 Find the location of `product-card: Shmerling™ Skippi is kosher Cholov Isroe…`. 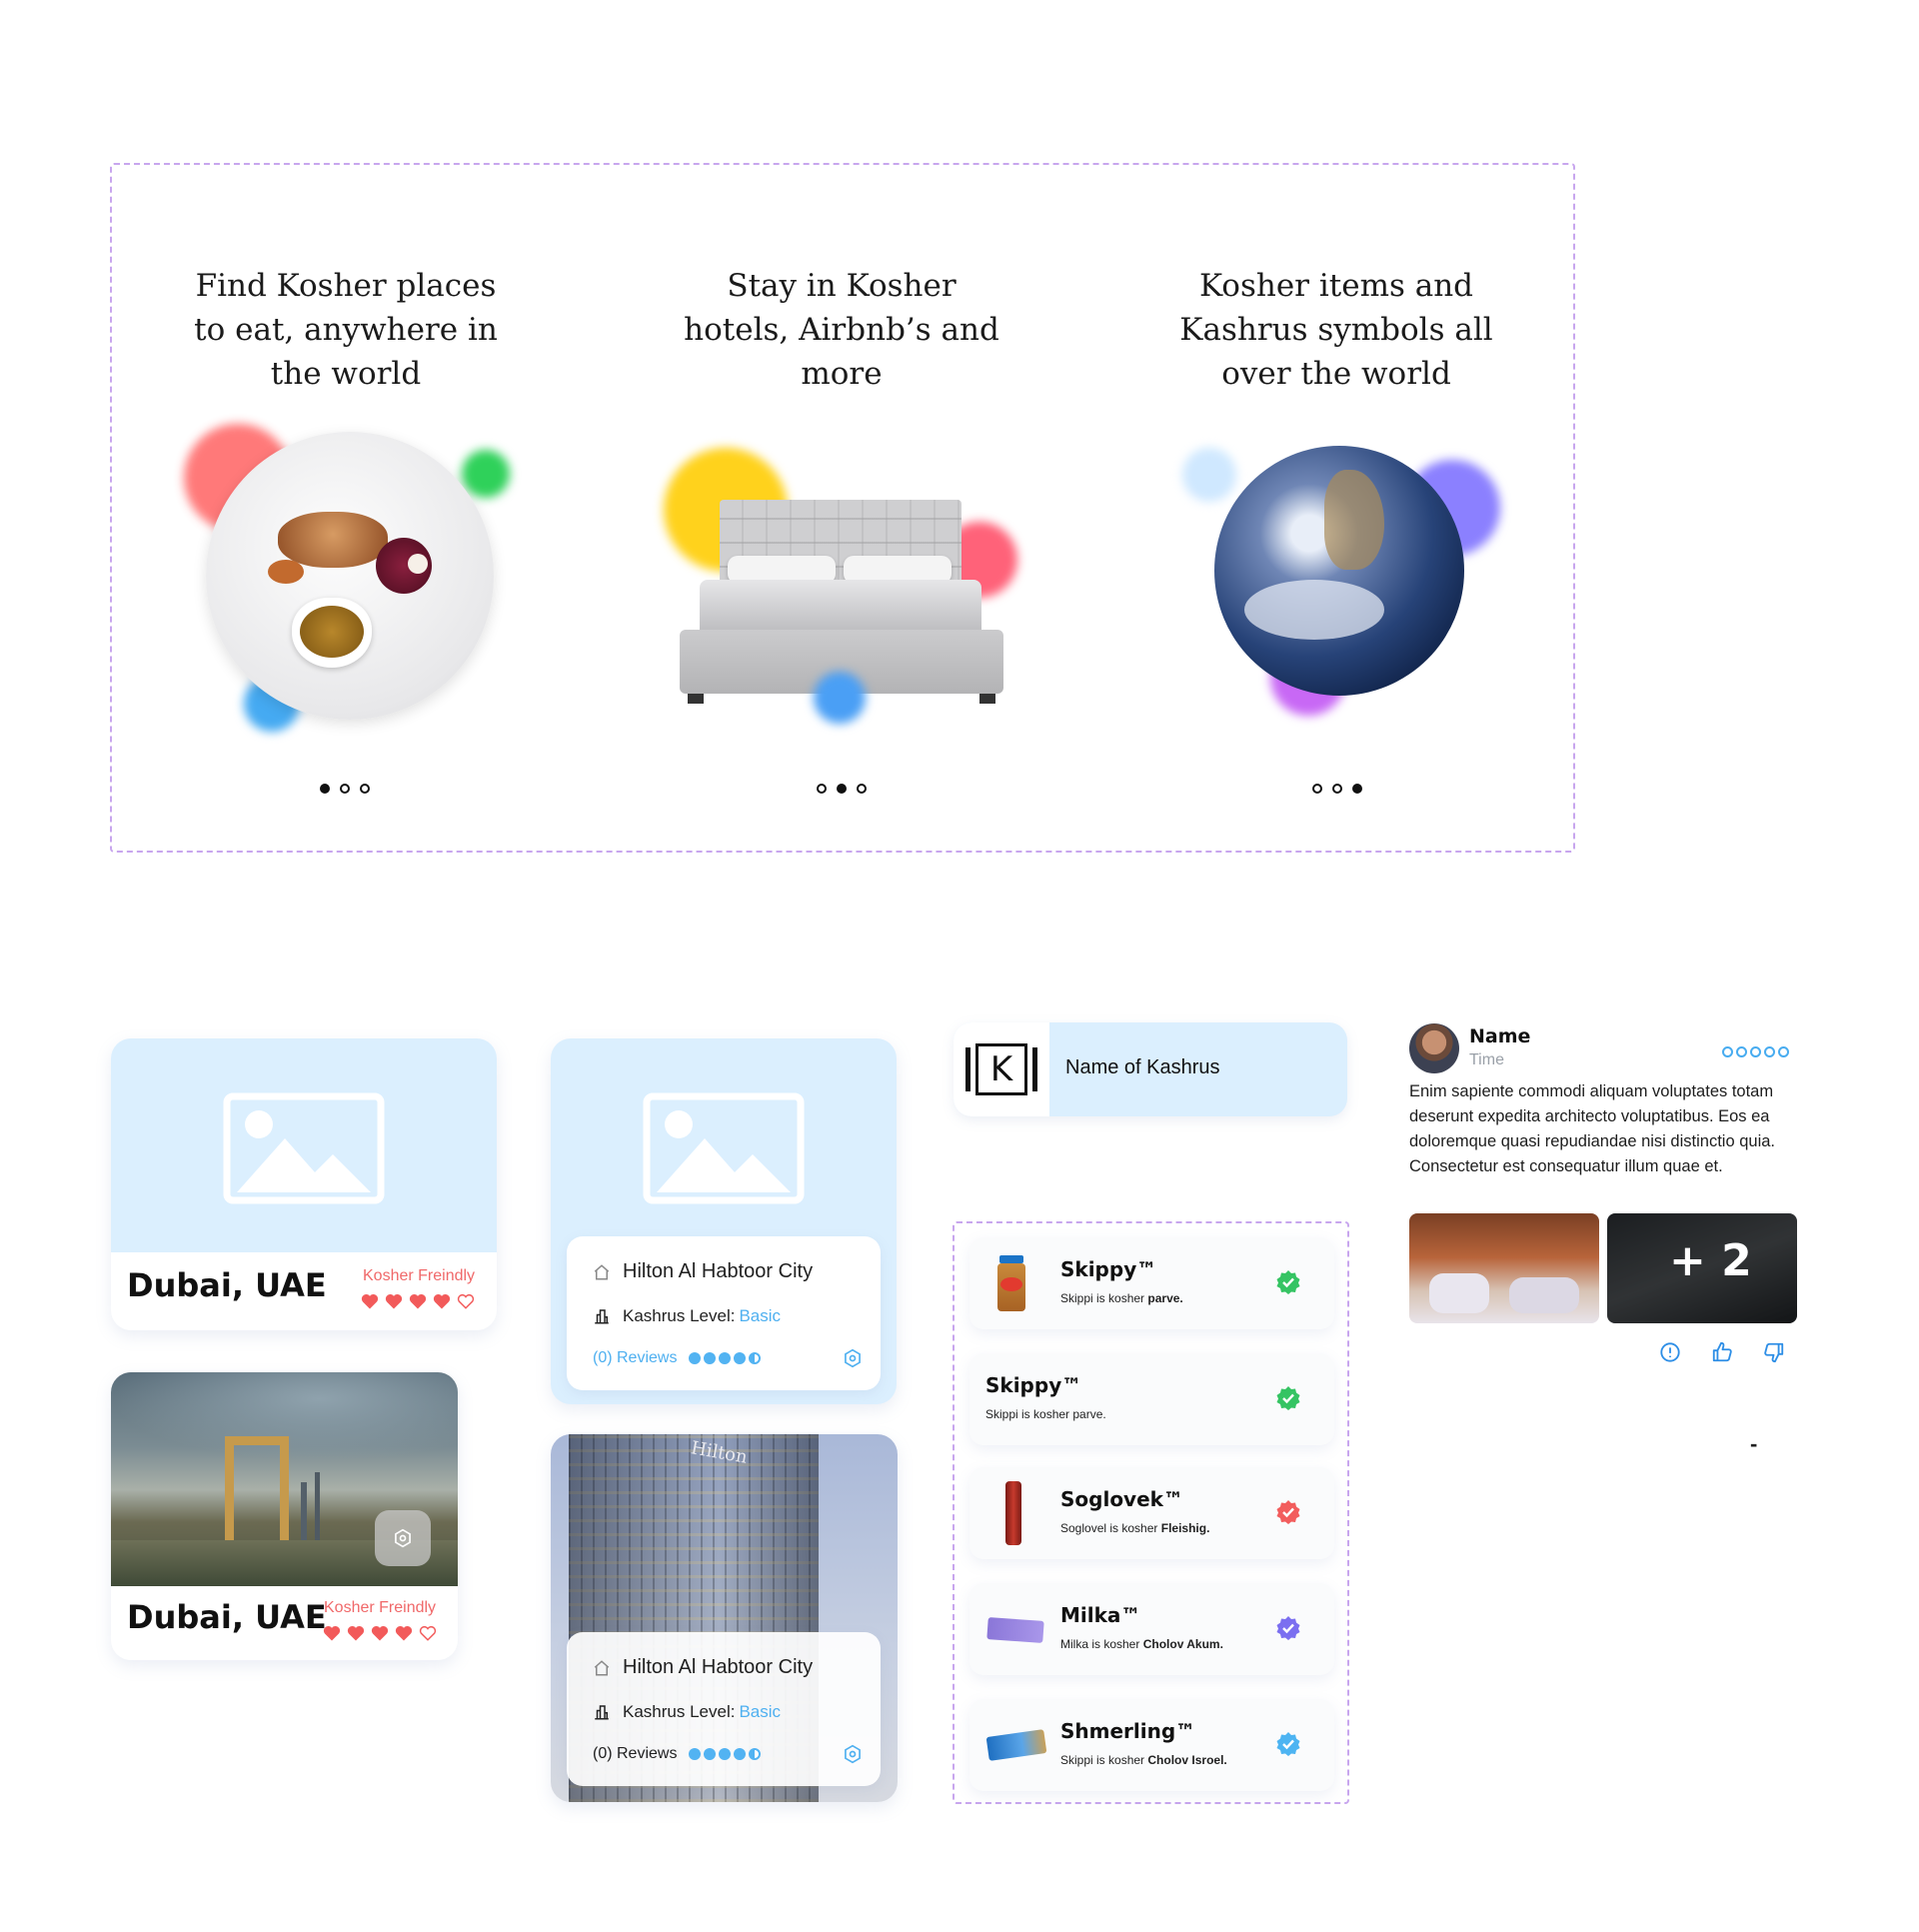

product-card: Shmerling™ Skippi is kosher Cholov Isroe… is located at coordinates (1151, 1745).